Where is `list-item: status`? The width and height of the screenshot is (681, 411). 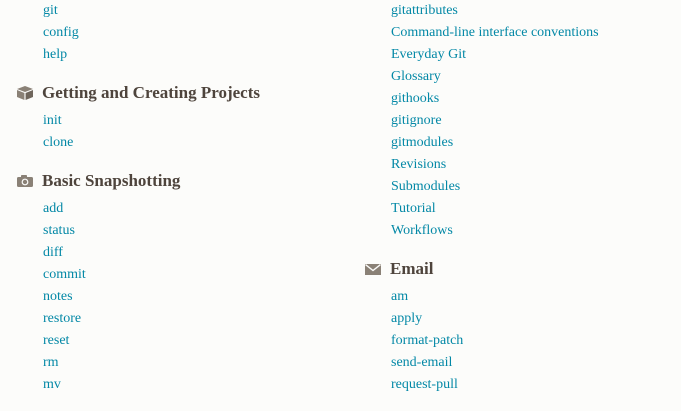 list-item: status is located at coordinates (194, 231).